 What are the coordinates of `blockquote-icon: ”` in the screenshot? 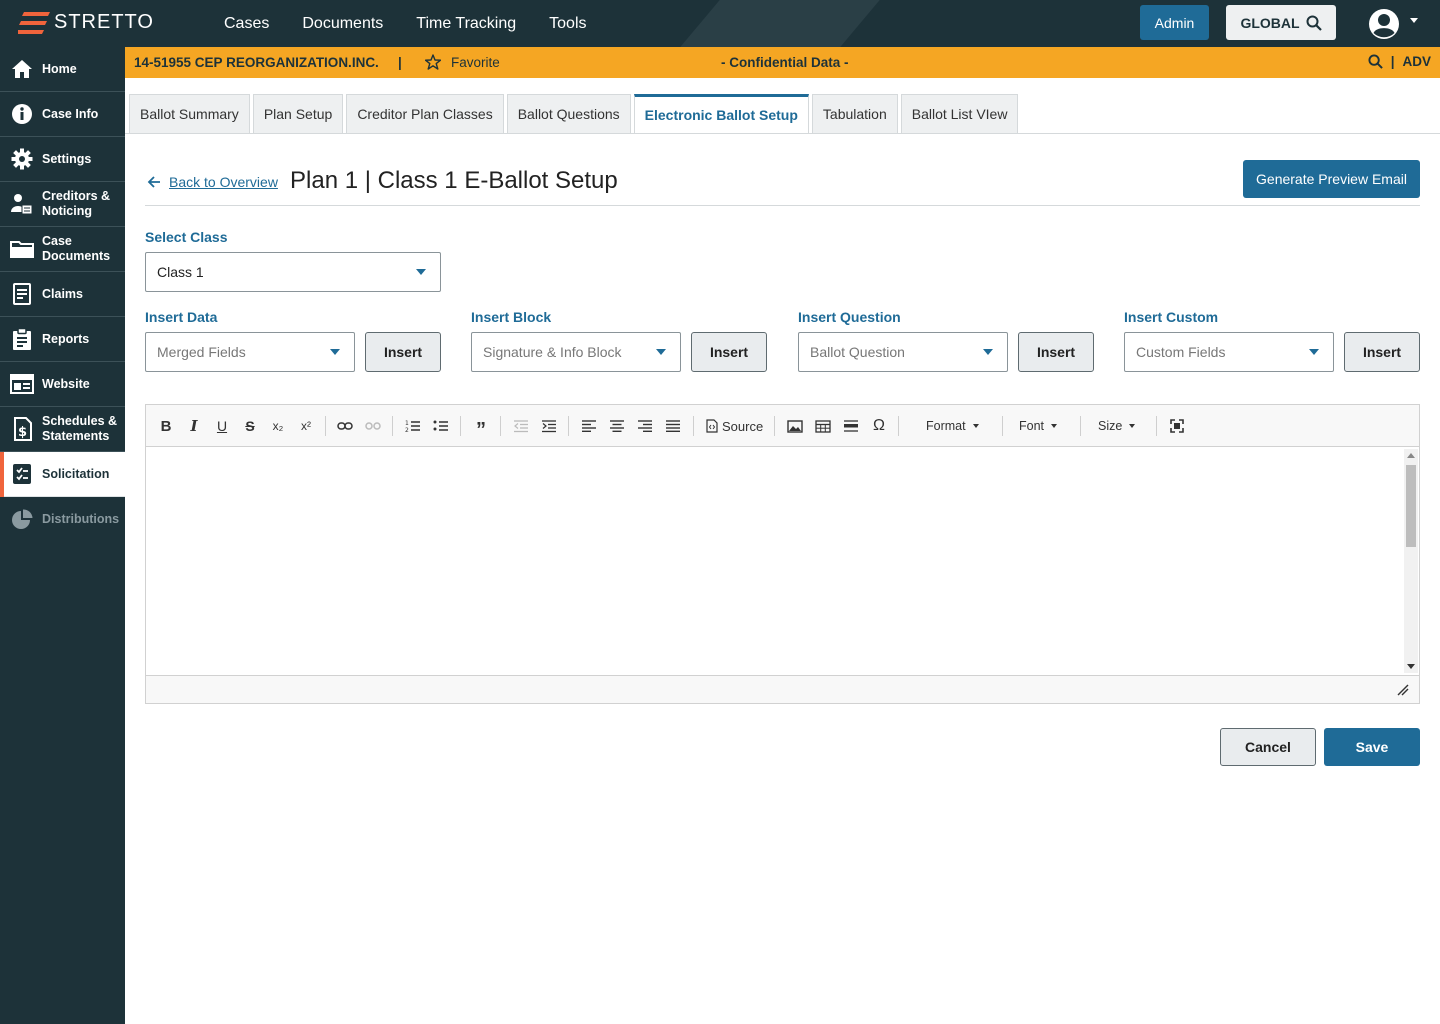 It's located at (481, 428).